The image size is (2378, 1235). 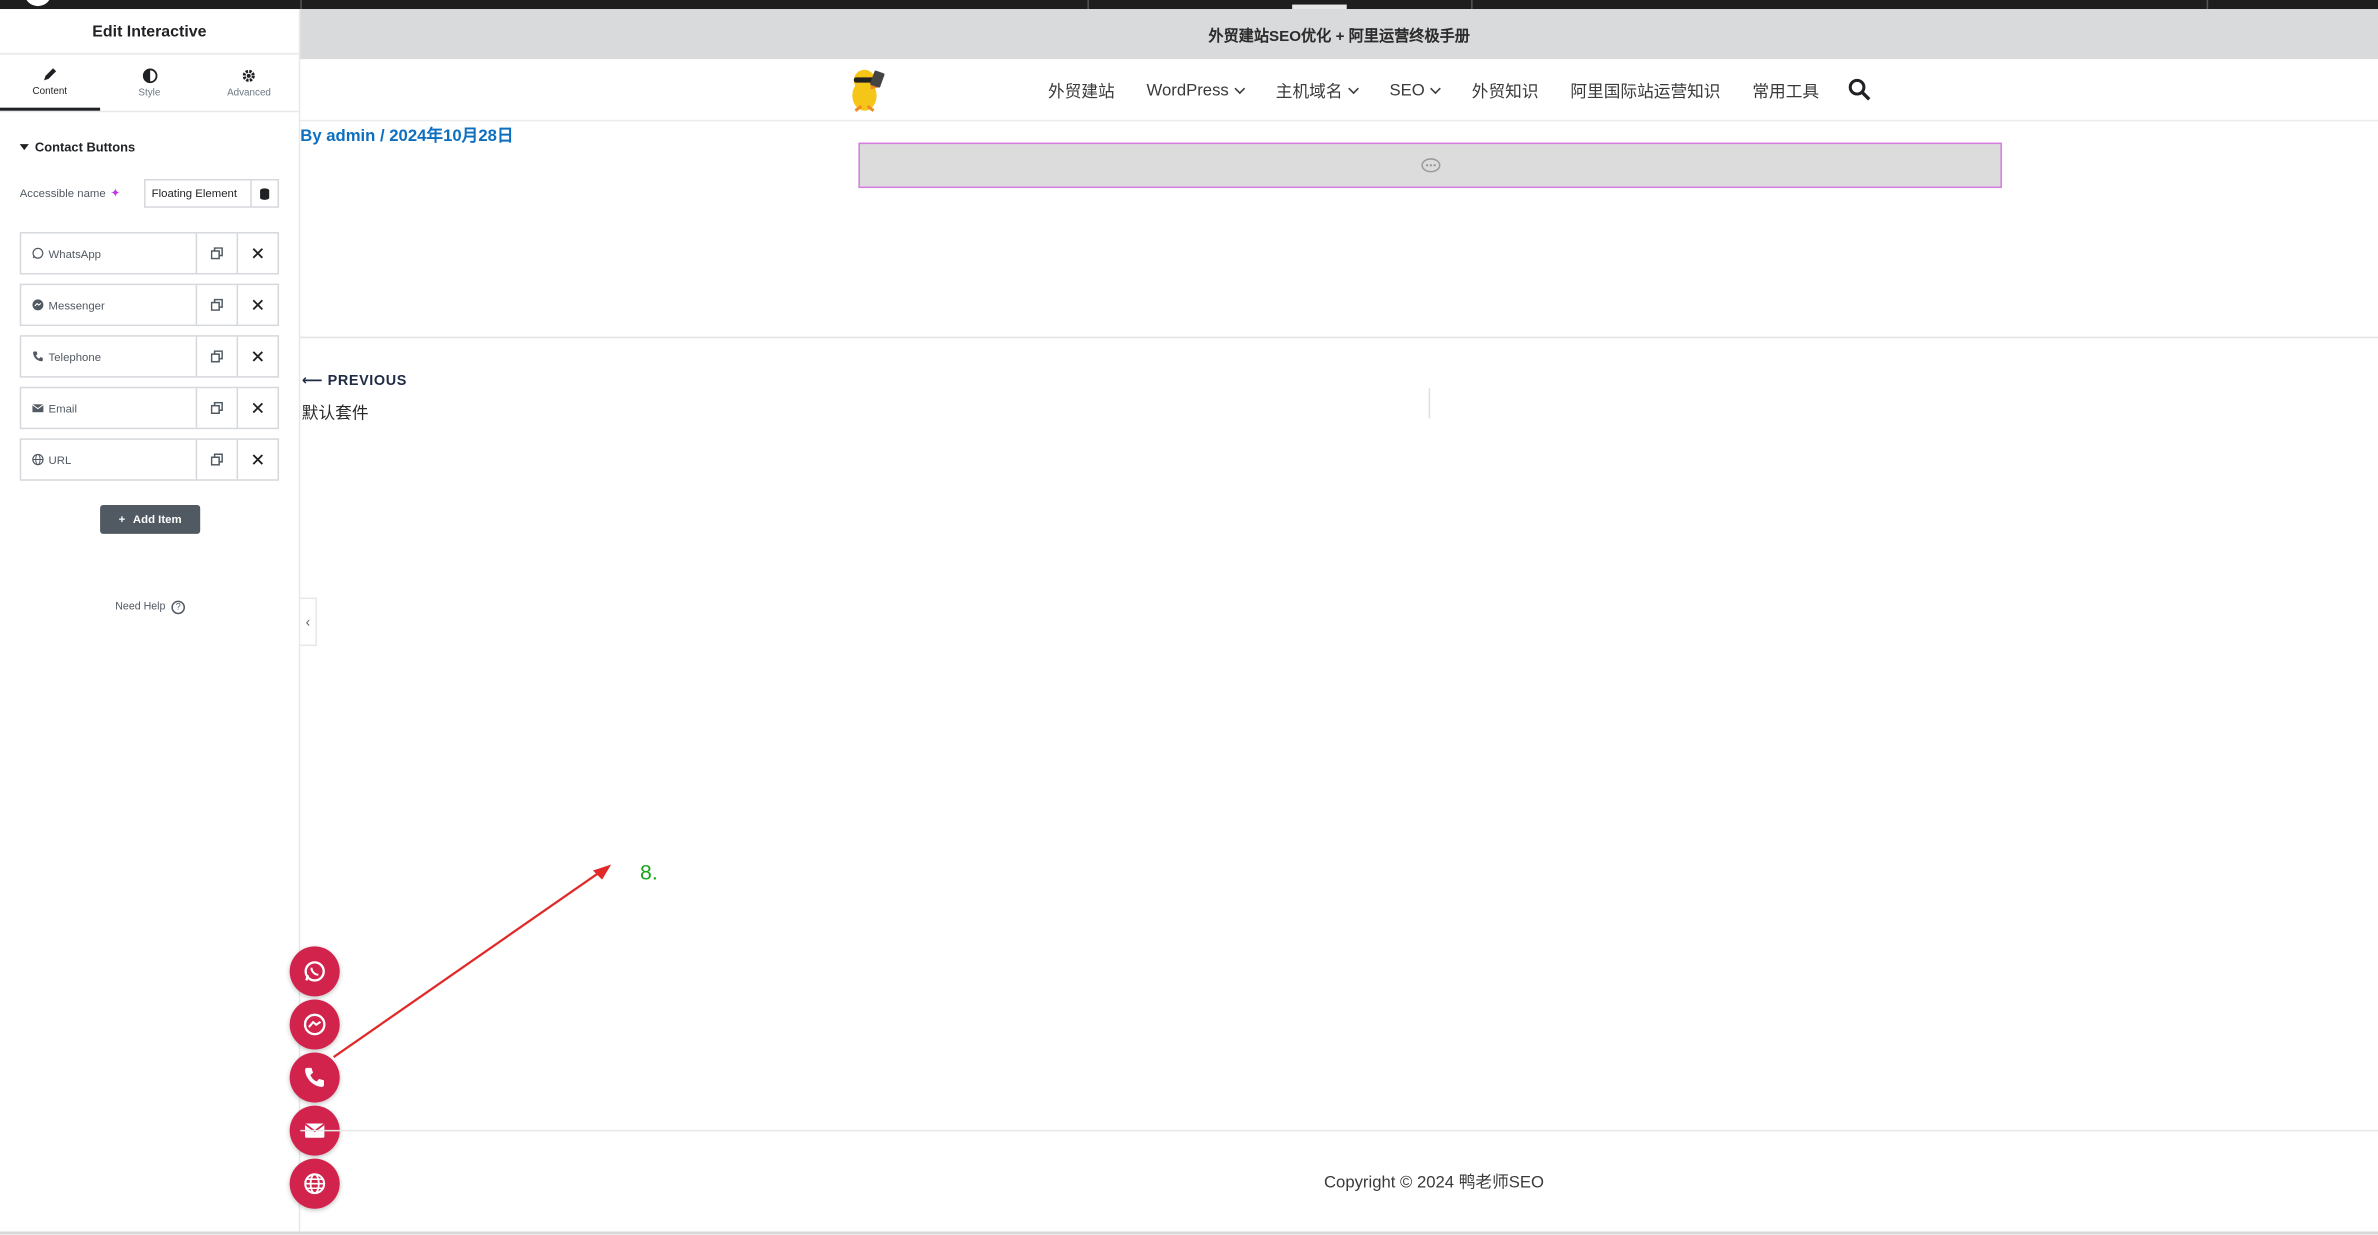 I want to click on database-icon, so click(x=265, y=193).